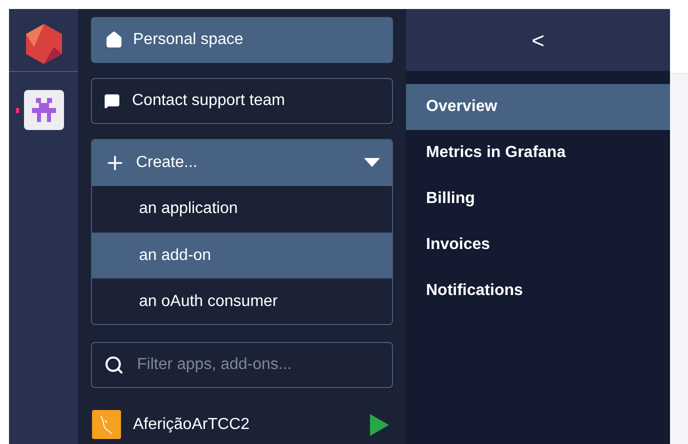  What do you see at coordinates (112, 101) in the screenshot?
I see `chat-icon` at bounding box center [112, 101].